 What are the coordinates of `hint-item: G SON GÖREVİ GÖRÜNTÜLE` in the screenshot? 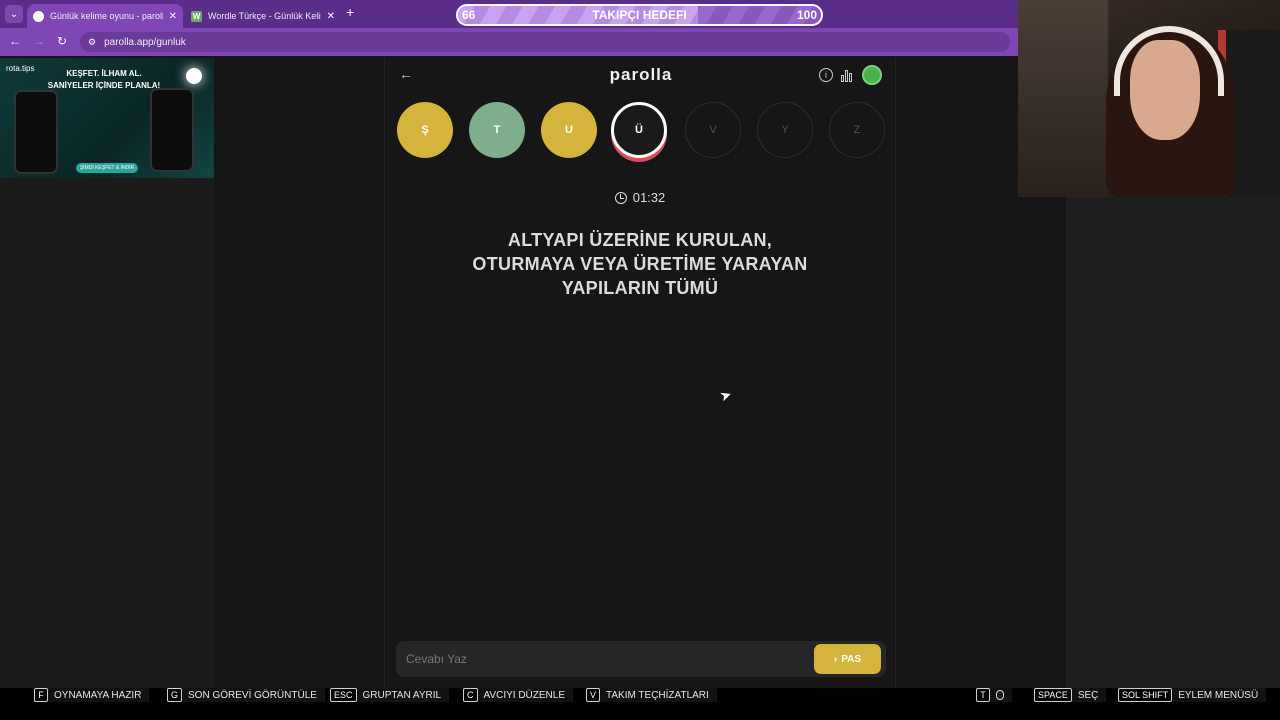 It's located at (246, 695).